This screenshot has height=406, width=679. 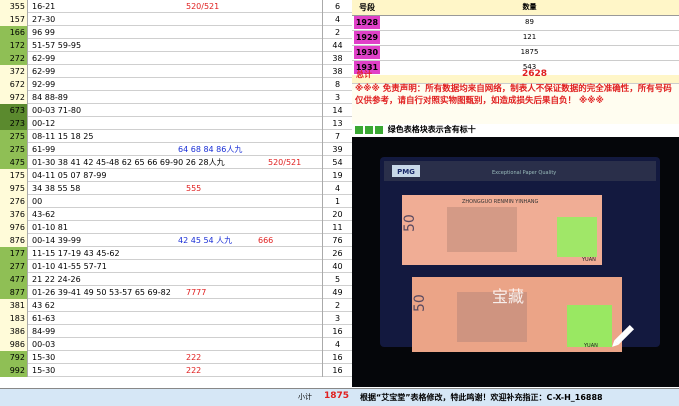 What do you see at coordinates (337, 175) in the screenshot?
I see `row-count: 19` at bounding box center [337, 175].